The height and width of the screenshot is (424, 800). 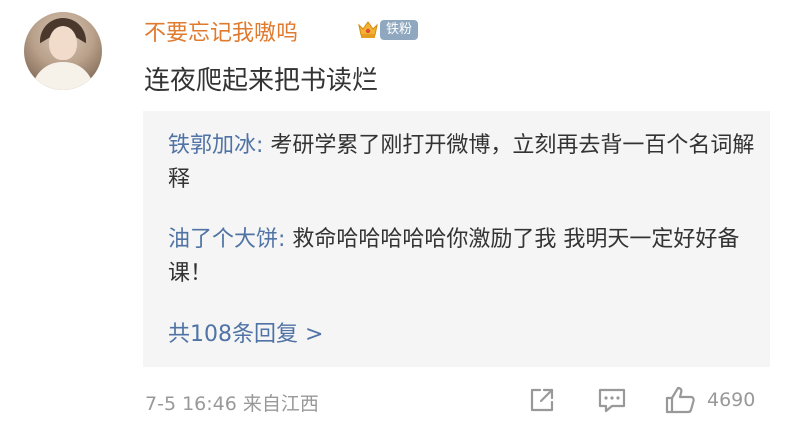 I want to click on comment-icon, so click(x=612, y=400).